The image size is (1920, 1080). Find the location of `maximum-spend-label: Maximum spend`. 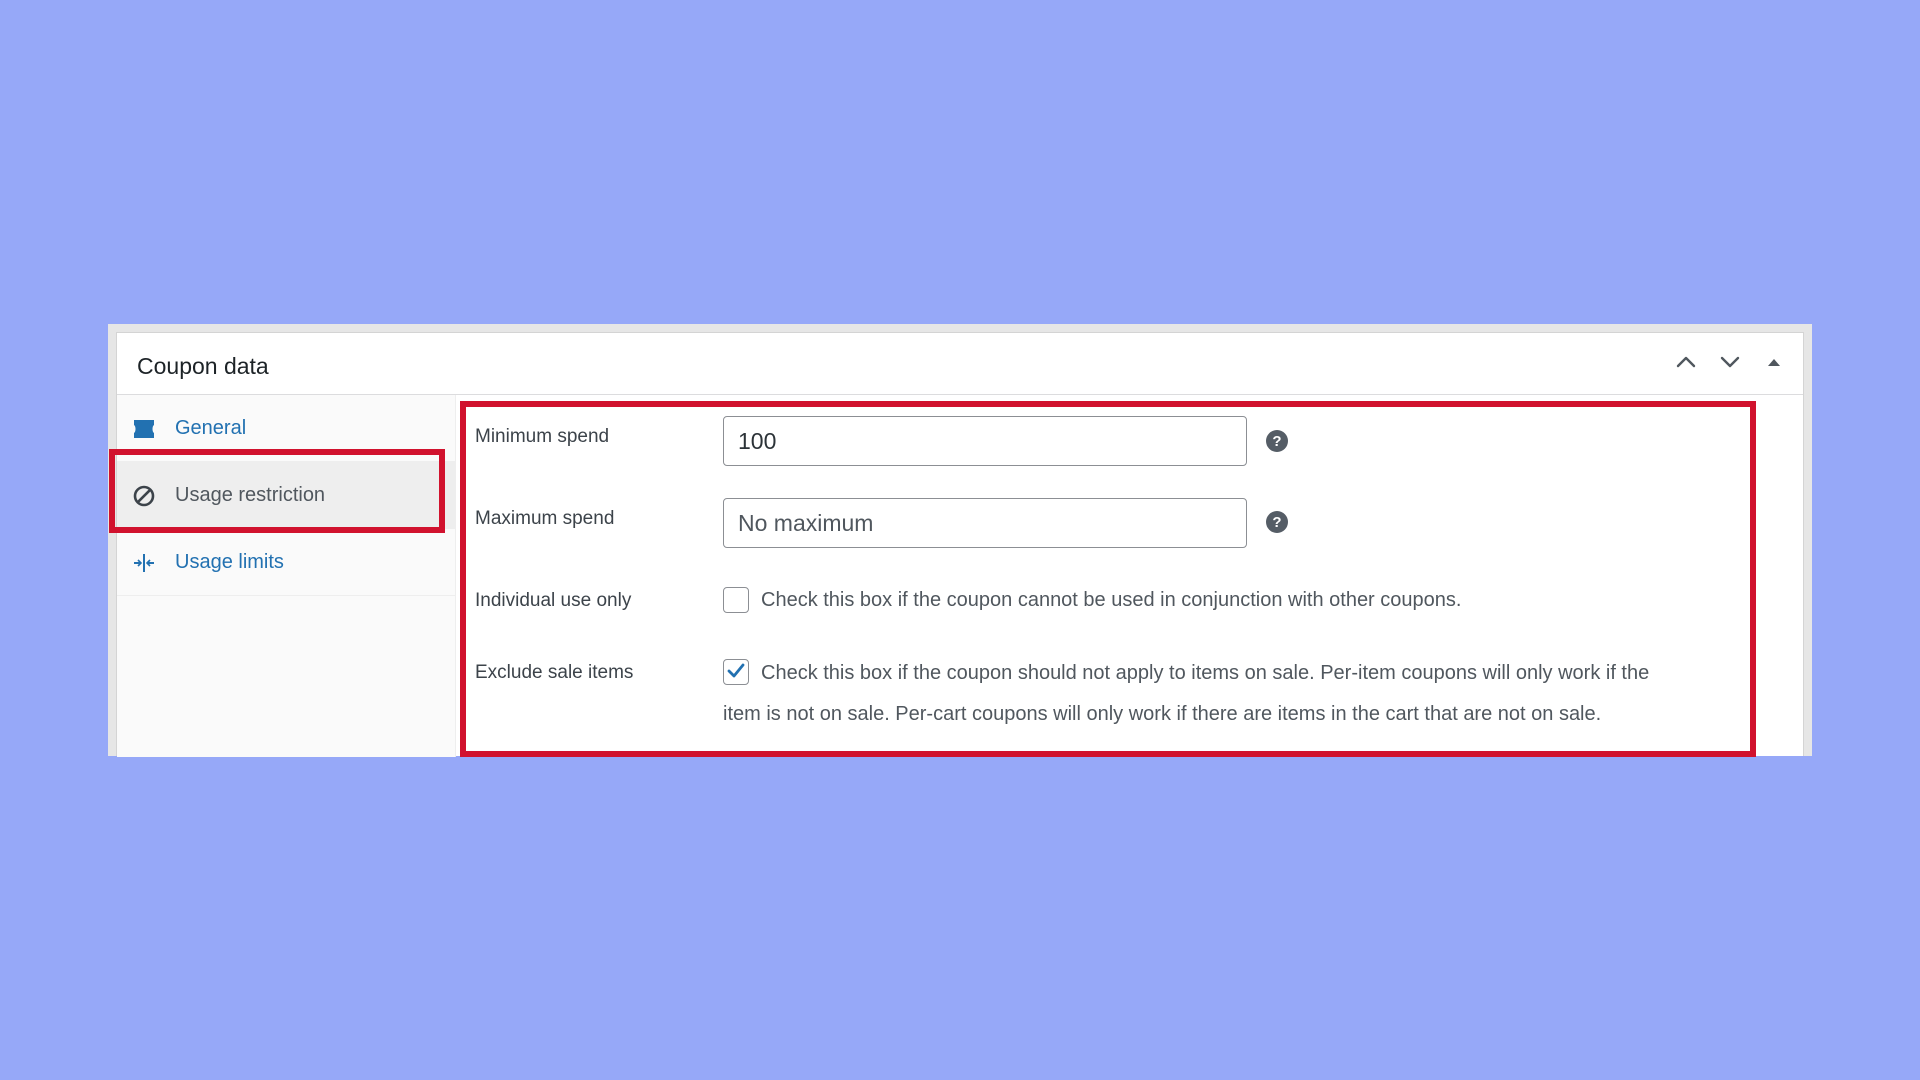

maximum-spend-label: Maximum spend is located at coordinates (545, 518).